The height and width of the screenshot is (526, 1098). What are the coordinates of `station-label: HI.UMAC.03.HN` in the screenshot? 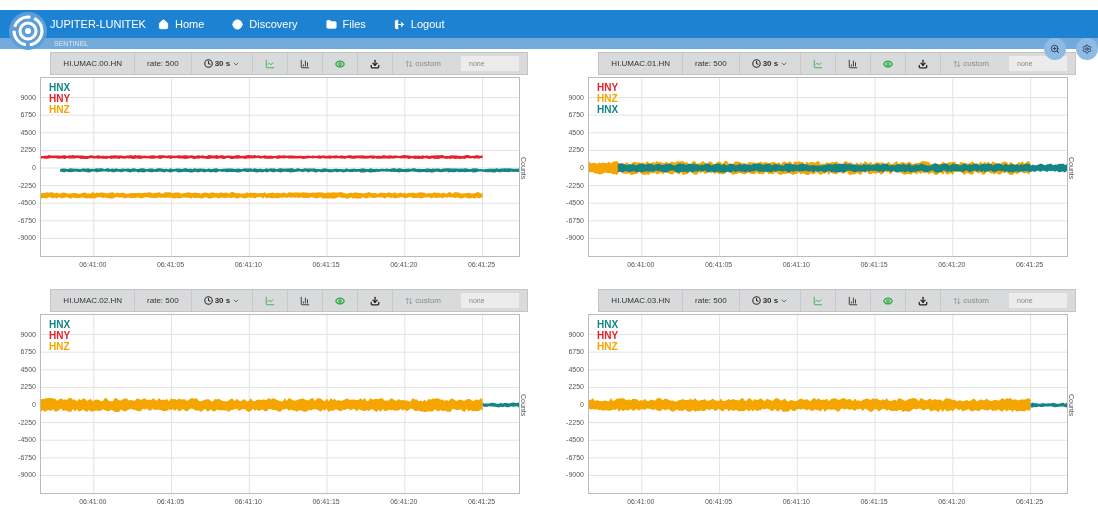 It's located at (641, 300).